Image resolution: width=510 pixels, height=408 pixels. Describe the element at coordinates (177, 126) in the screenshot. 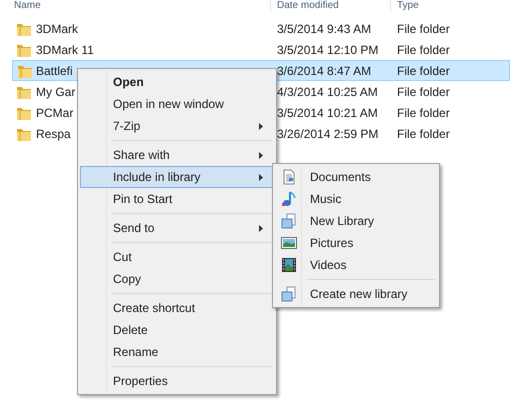

I see `menu-item: 7-Zip` at that location.